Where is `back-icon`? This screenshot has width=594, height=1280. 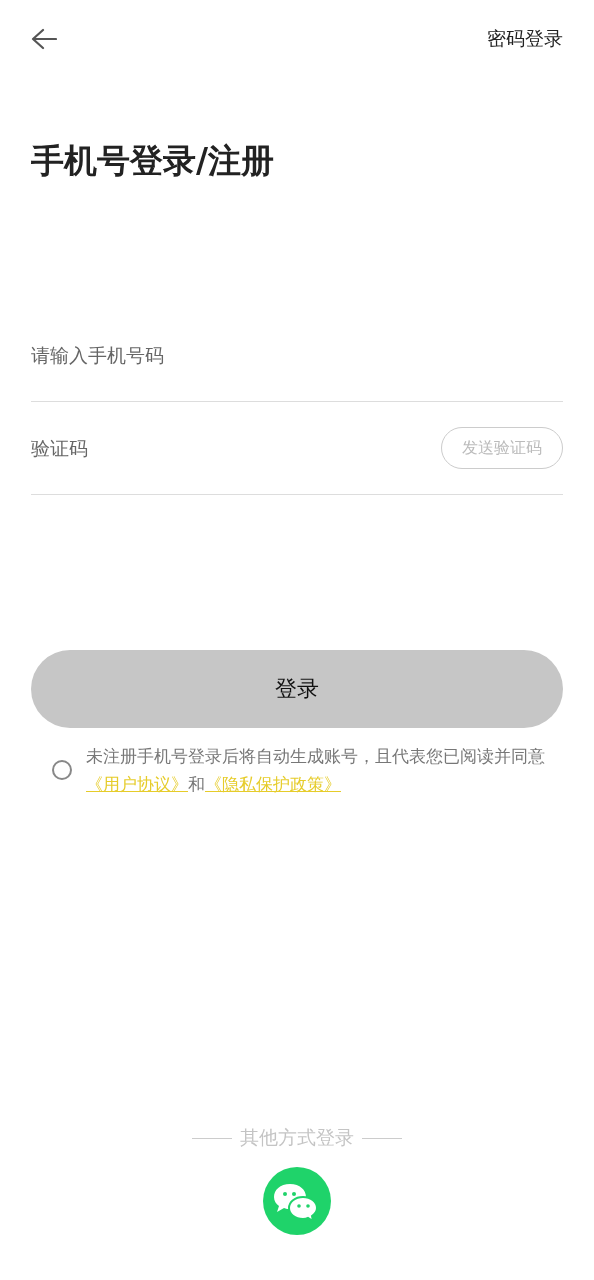
back-icon is located at coordinates (44, 39).